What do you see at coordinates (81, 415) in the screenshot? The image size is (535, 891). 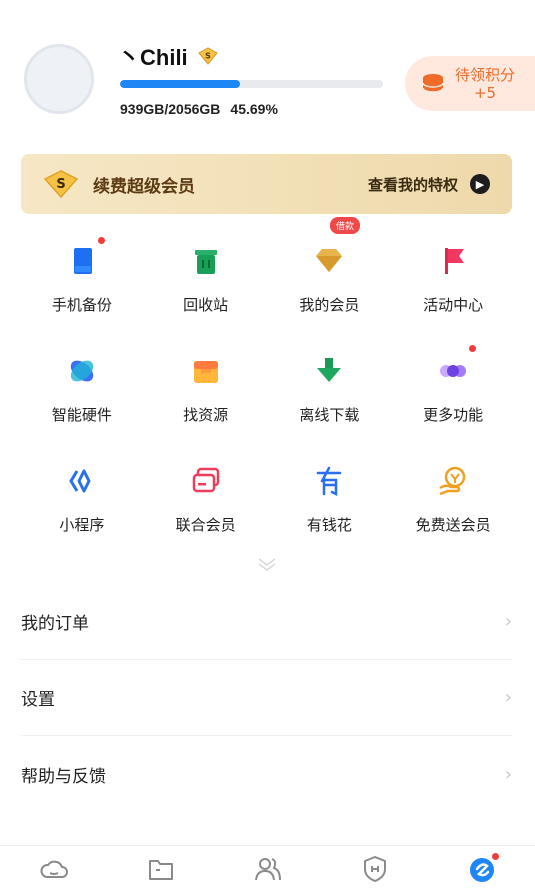 I see `grid-label: 智能硬件` at bounding box center [81, 415].